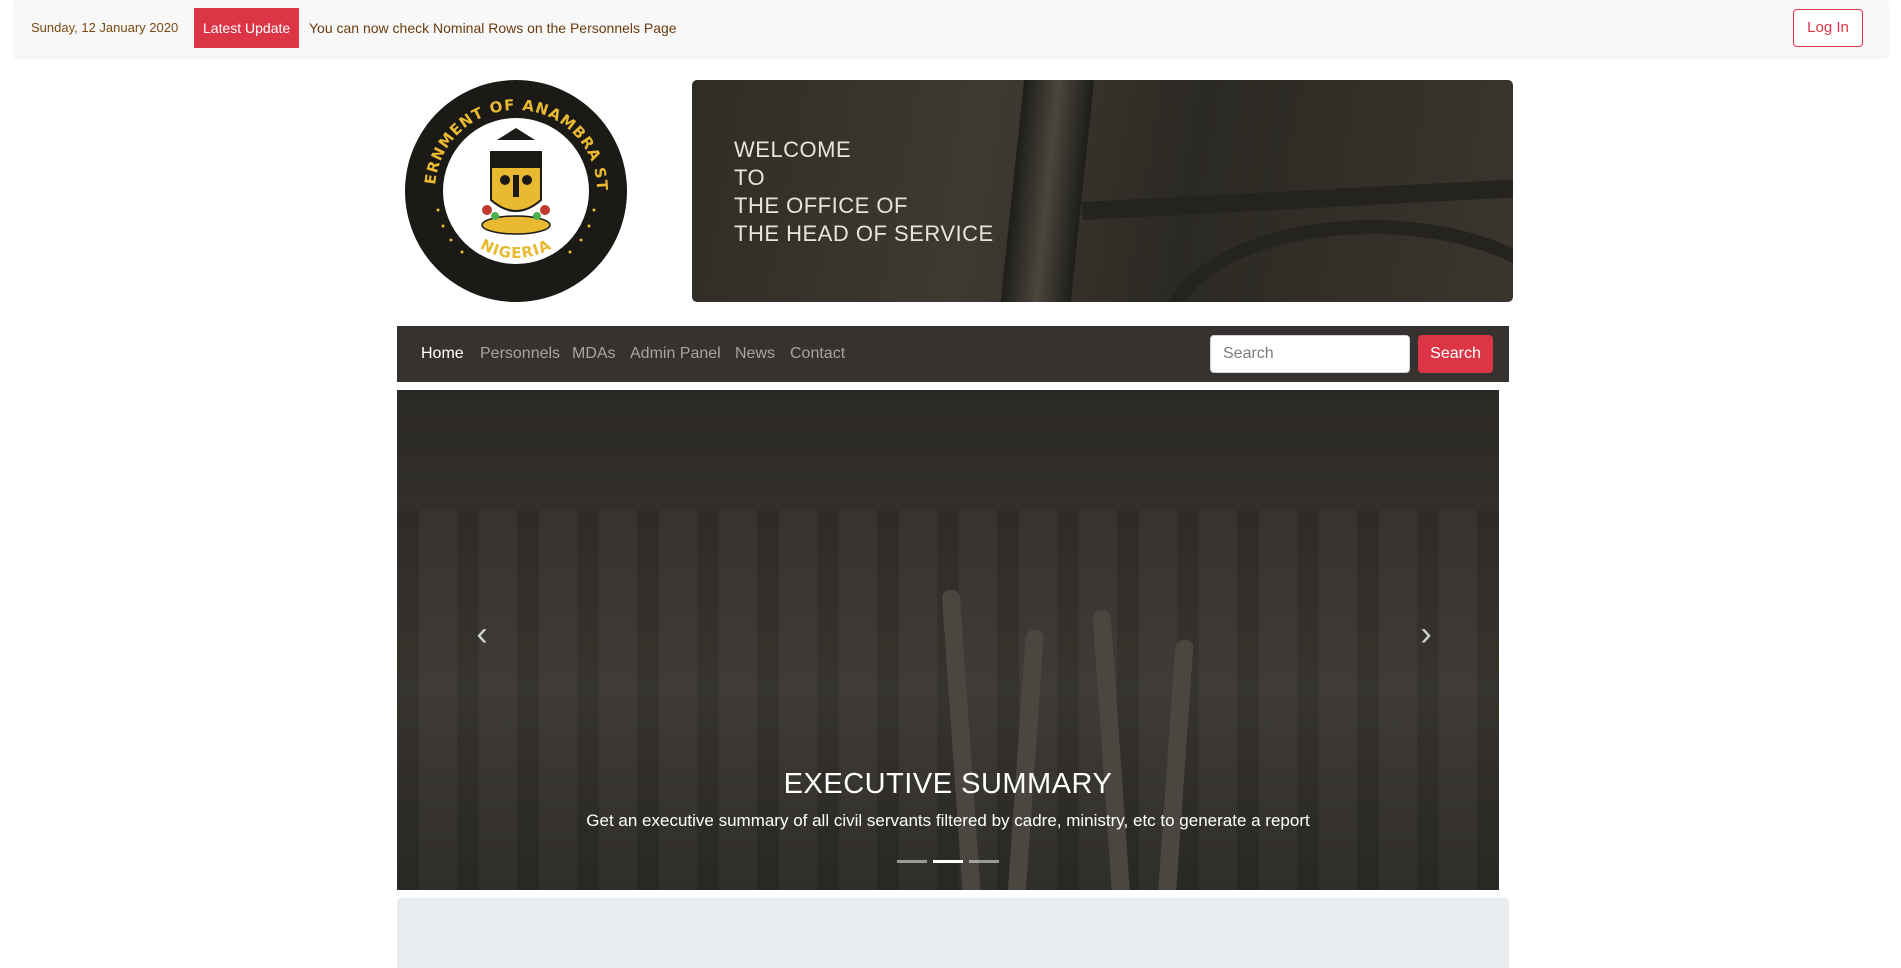 The image size is (1901, 968). What do you see at coordinates (594, 354) in the screenshot?
I see `nav-item-mdas: MDAs` at bounding box center [594, 354].